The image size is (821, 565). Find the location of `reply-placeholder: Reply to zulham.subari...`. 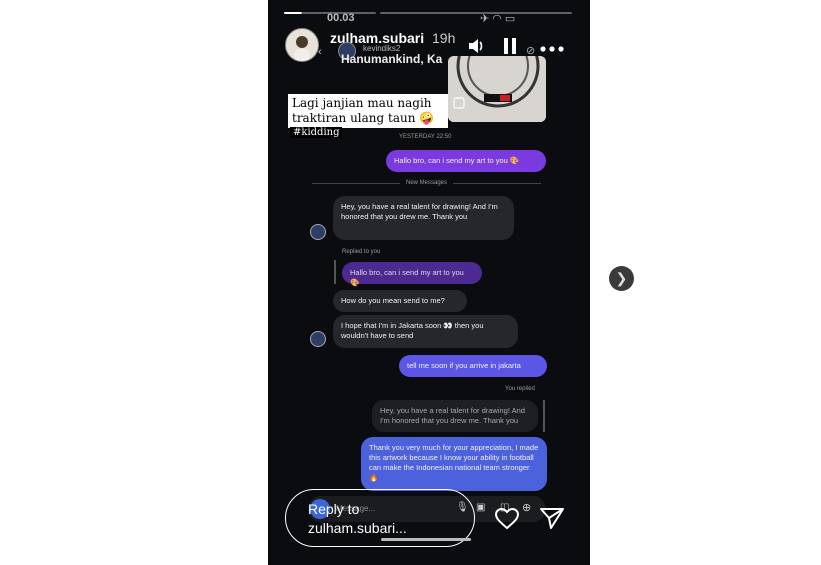

reply-placeholder: Reply to zulham.subari... is located at coordinates (357, 518).